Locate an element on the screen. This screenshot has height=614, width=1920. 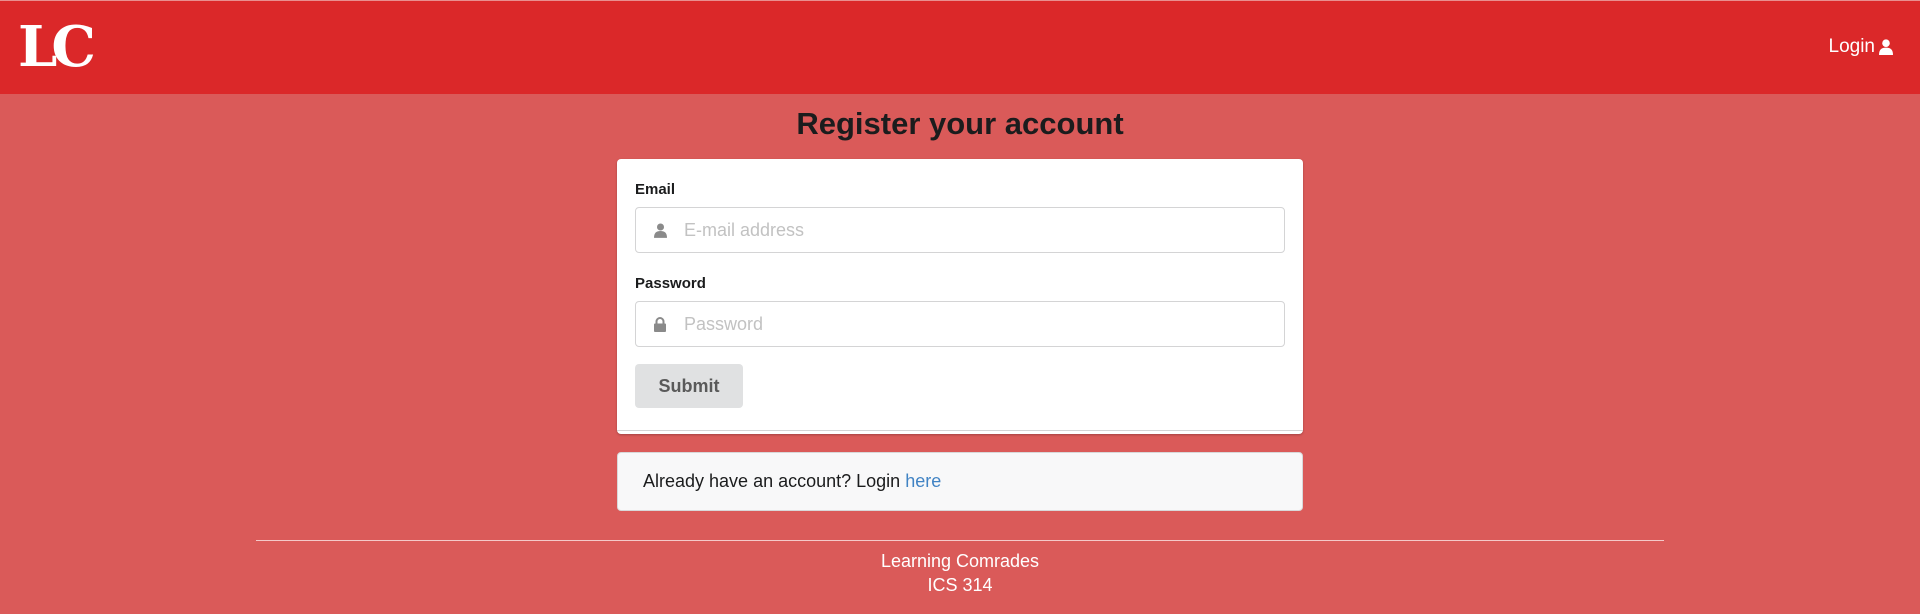
lock-icon is located at coordinates (660, 324).